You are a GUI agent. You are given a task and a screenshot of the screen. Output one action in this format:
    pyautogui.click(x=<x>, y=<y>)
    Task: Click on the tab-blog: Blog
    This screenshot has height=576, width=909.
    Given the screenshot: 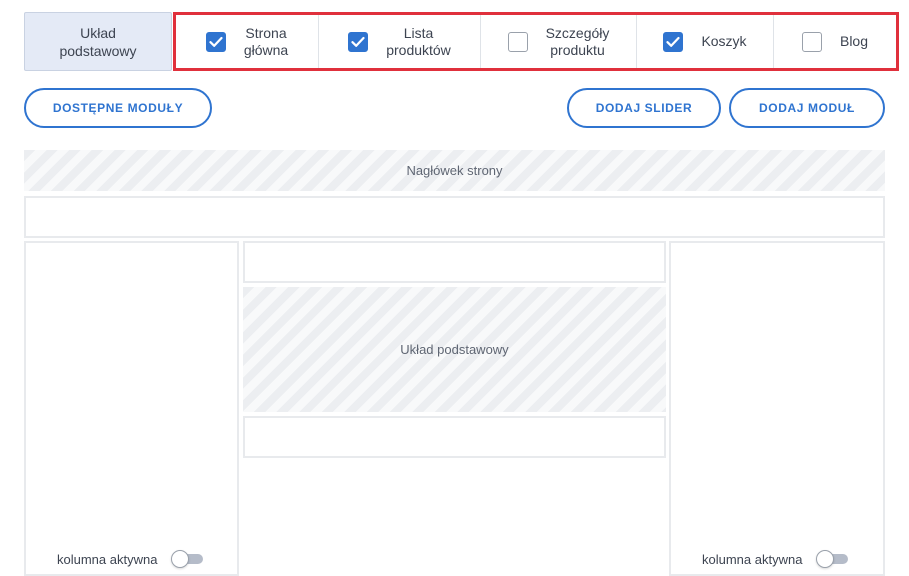 What is the action you would take?
    pyautogui.click(x=835, y=41)
    